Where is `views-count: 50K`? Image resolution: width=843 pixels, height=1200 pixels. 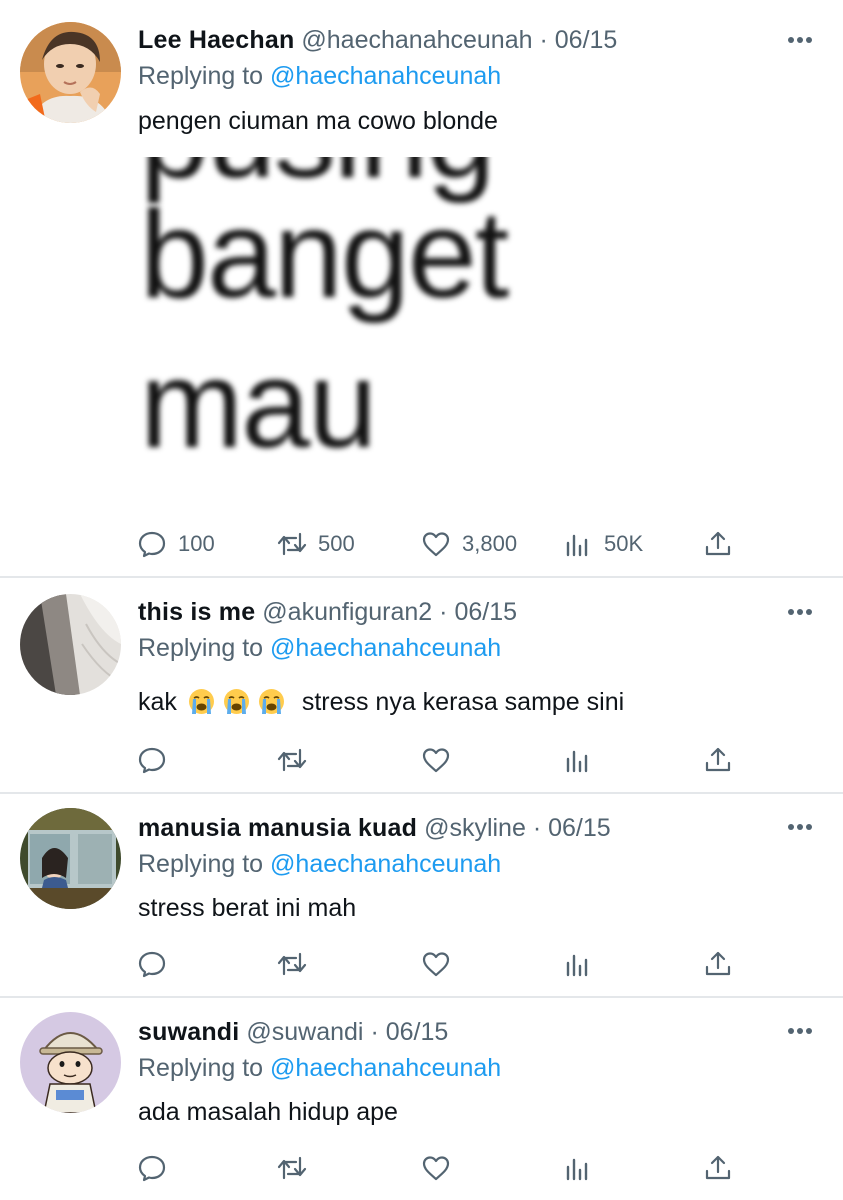 views-count: 50K is located at coordinates (624, 543).